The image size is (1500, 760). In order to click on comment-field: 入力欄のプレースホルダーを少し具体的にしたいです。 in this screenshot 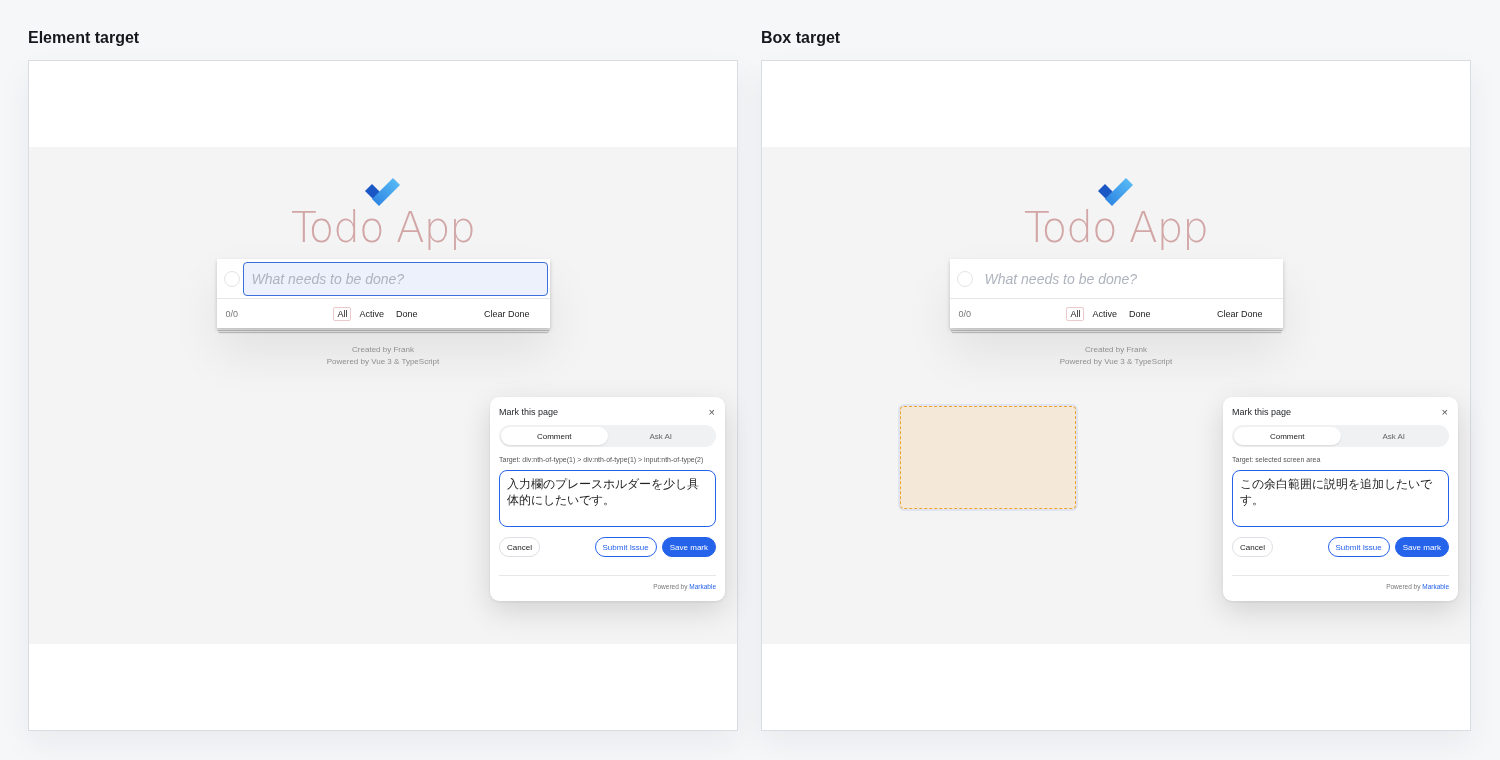, I will do `click(607, 498)`.